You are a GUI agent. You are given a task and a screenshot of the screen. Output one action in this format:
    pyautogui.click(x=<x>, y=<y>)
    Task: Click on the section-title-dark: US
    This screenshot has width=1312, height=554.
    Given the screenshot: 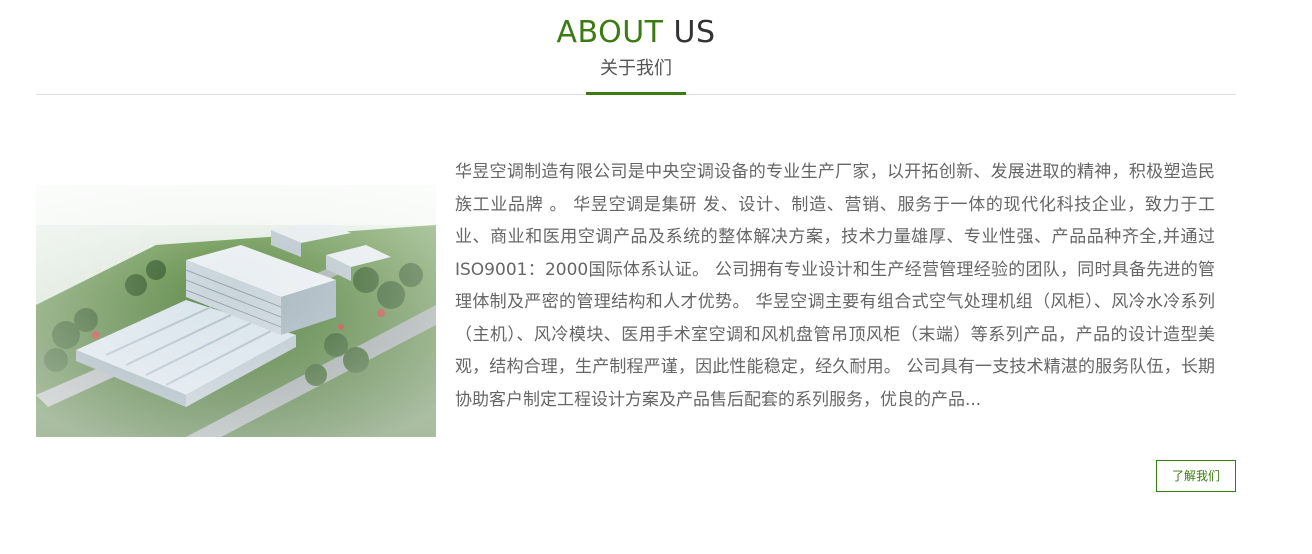 What is the action you would take?
    pyautogui.click(x=694, y=32)
    